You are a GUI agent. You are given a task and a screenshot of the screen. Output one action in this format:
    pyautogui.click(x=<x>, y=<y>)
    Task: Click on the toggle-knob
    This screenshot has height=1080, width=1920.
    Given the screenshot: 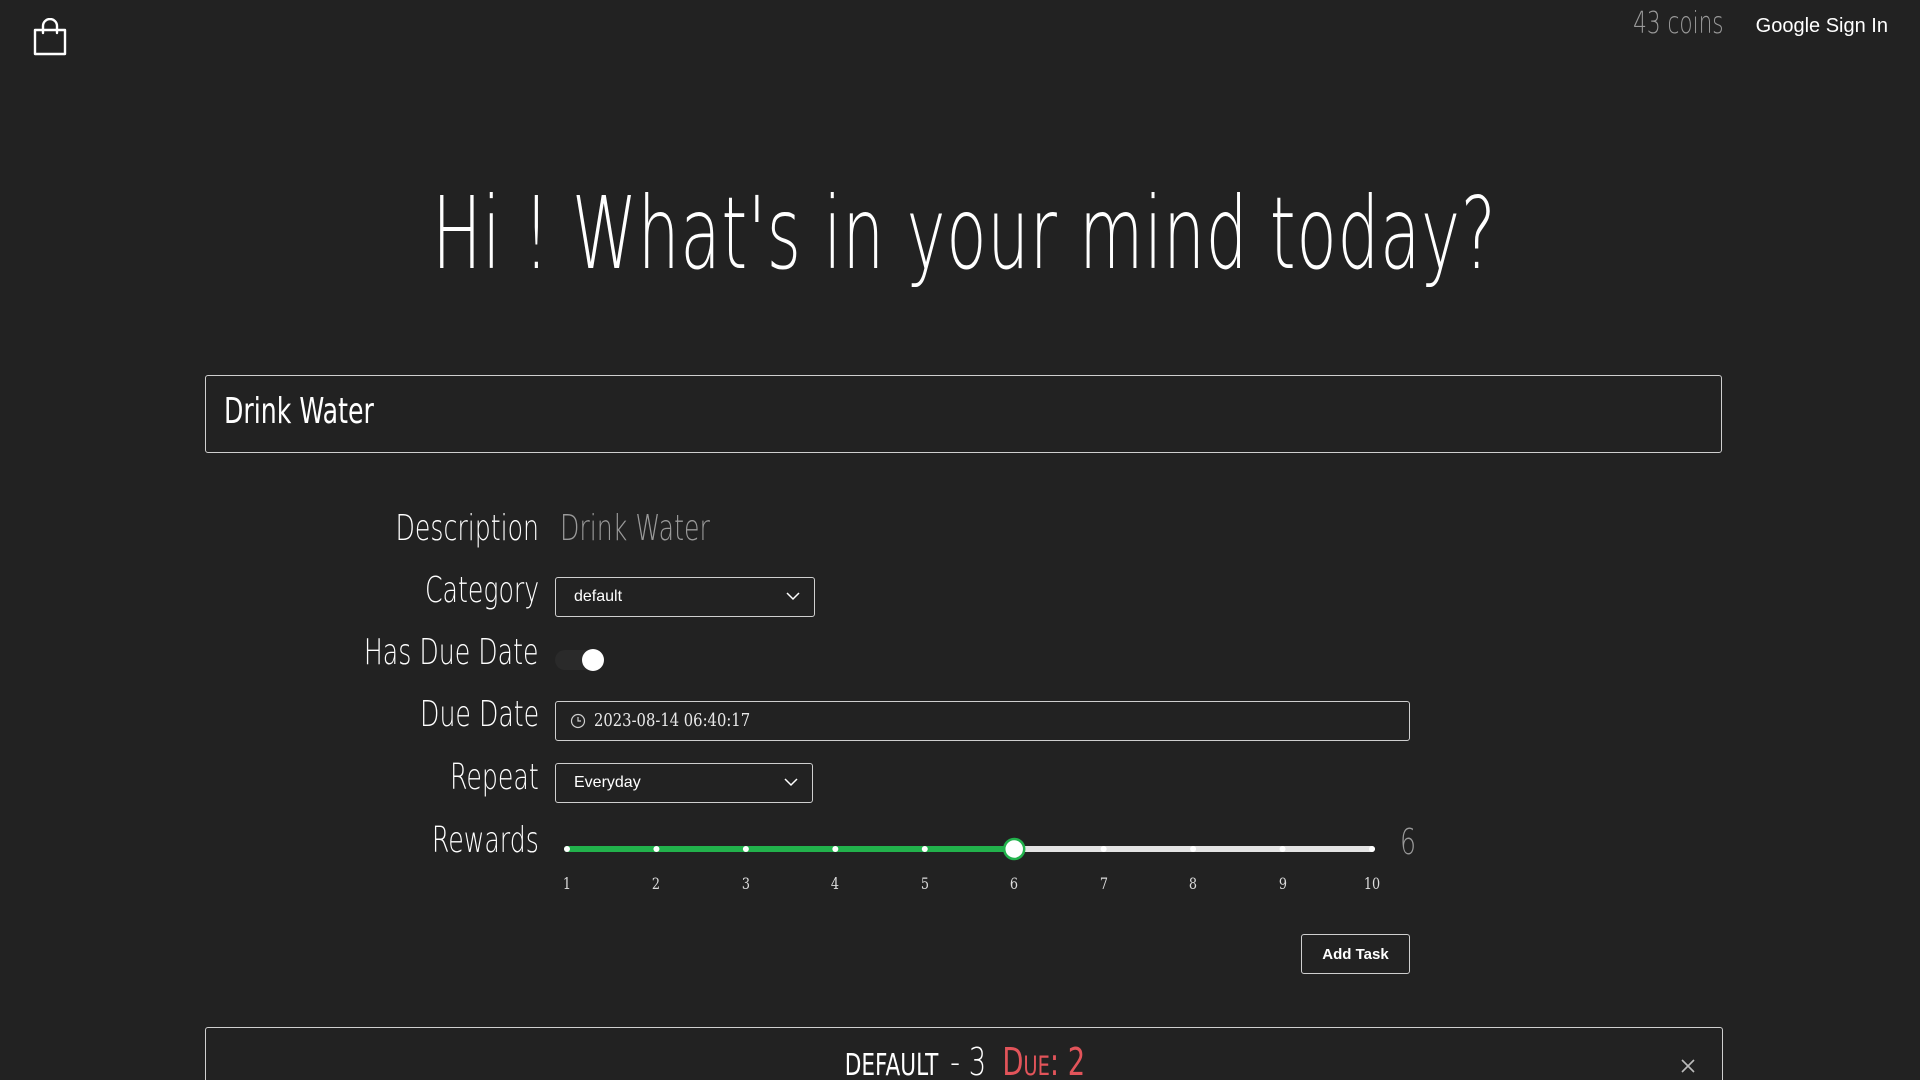 What is the action you would take?
    pyautogui.click(x=593, y=660)
    